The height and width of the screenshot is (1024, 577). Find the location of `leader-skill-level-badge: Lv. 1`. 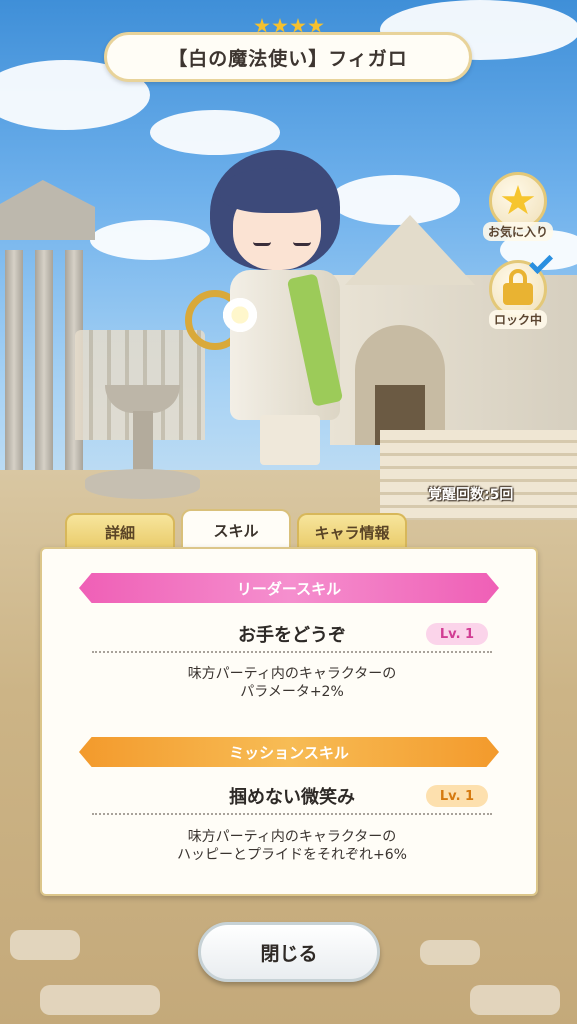

leader-skill-level-badge: Lv. 1 is located at coordinates (457, 634).